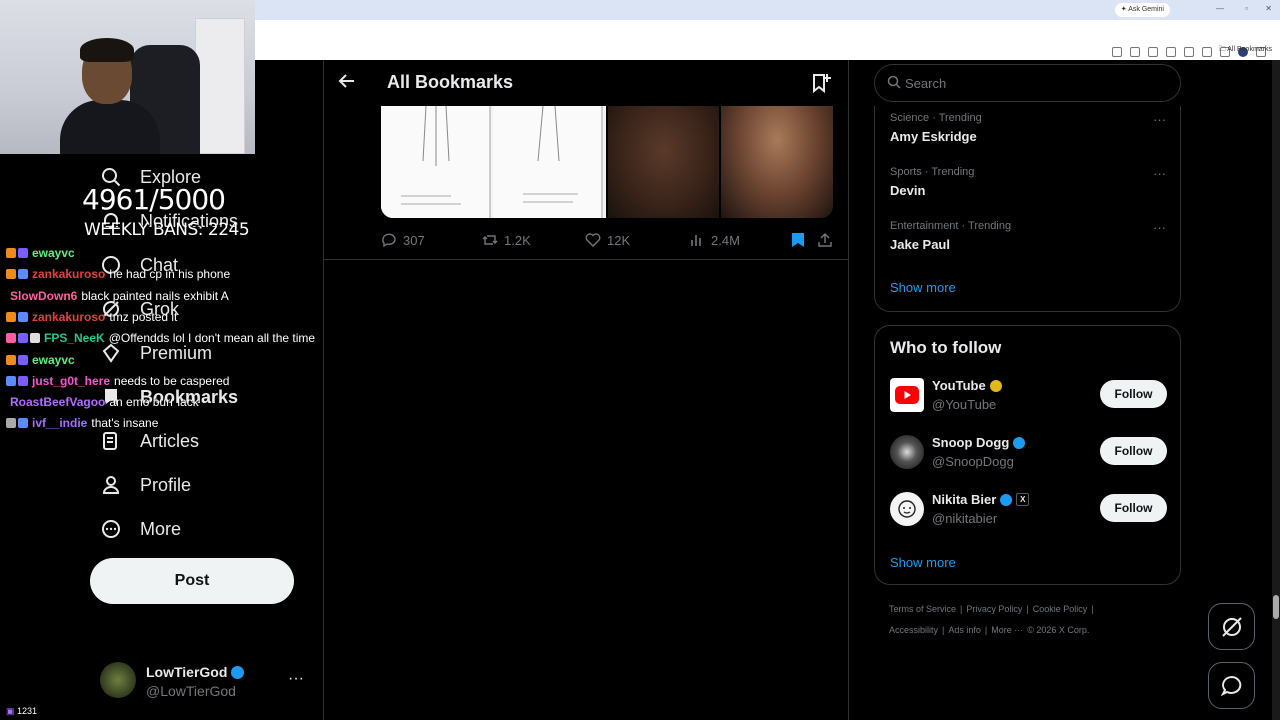 Image resolution: width=1280 pixels, height=720 pixels. I want to click on suggestion-name-text: YouTube, so click(959, 385).